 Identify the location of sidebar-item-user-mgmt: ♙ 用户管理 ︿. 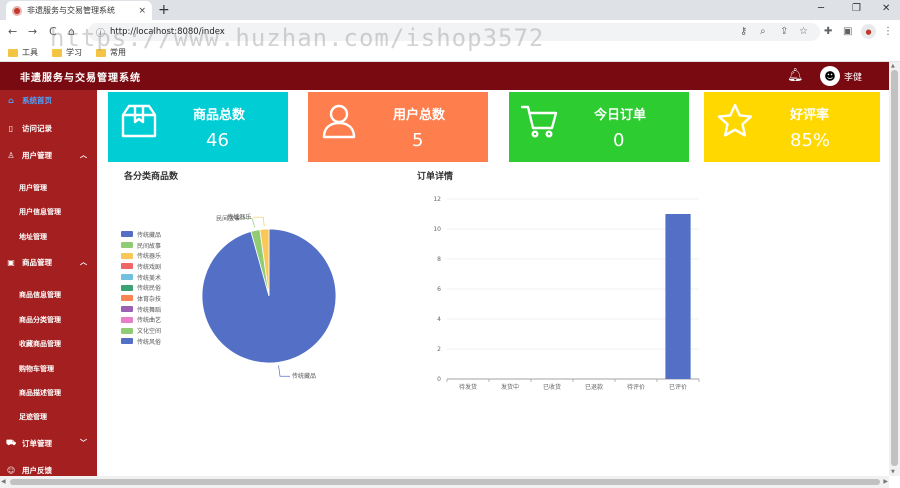
(48, 155).